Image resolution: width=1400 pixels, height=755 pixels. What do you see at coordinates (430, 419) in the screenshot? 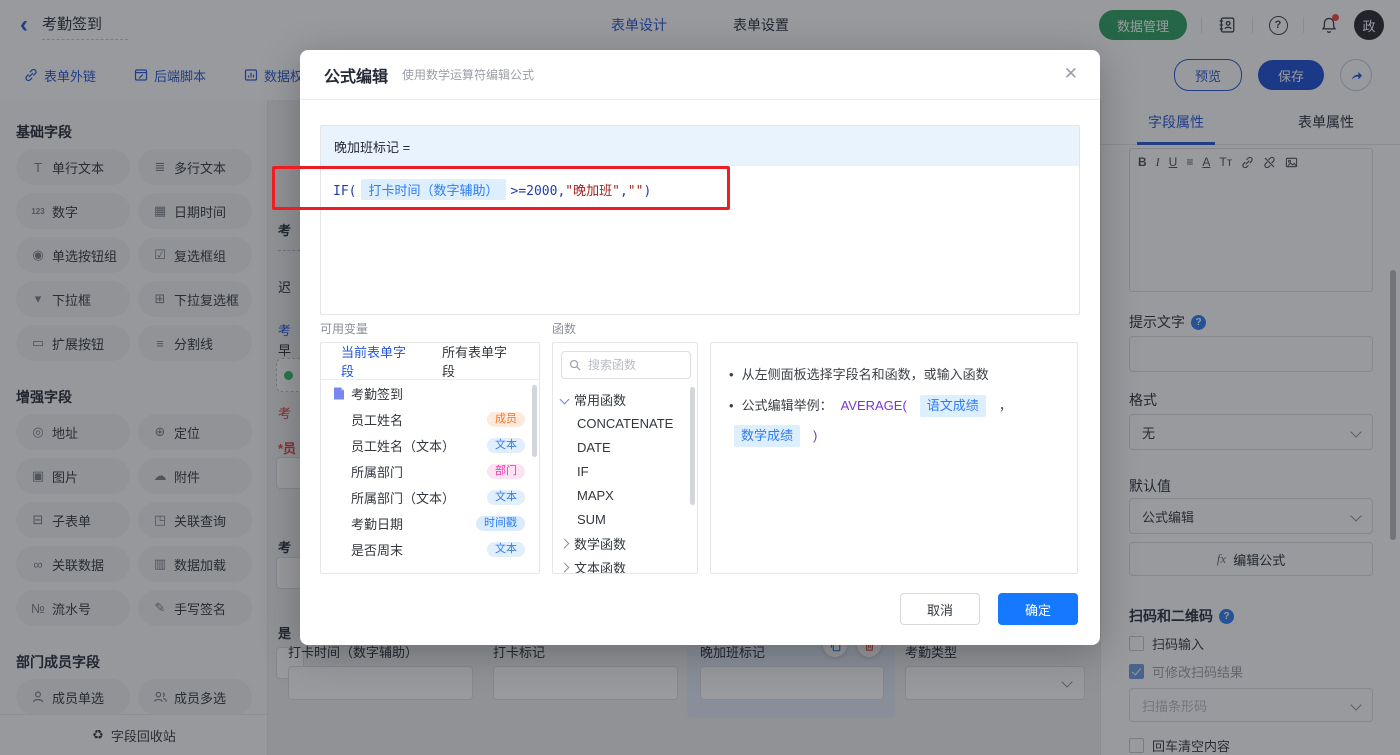
I see `variable-item: 员工姓名 成员` at bounding box center [430, 419].